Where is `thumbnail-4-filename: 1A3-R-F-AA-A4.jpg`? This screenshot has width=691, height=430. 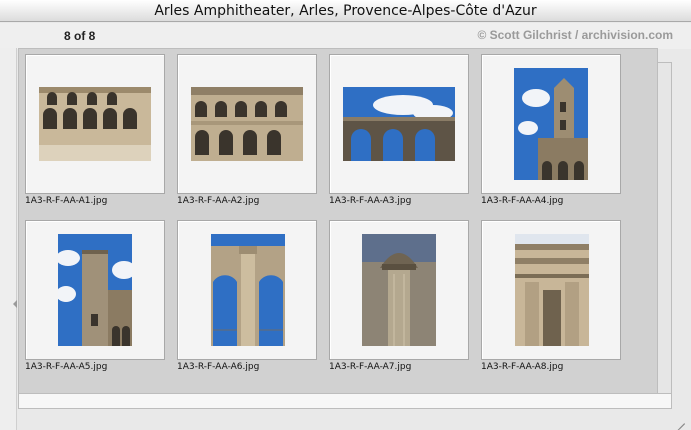 thumbnail-4-filename: 1A3-R-F-AA-A4.jpg is located at coordinates (522, 201).